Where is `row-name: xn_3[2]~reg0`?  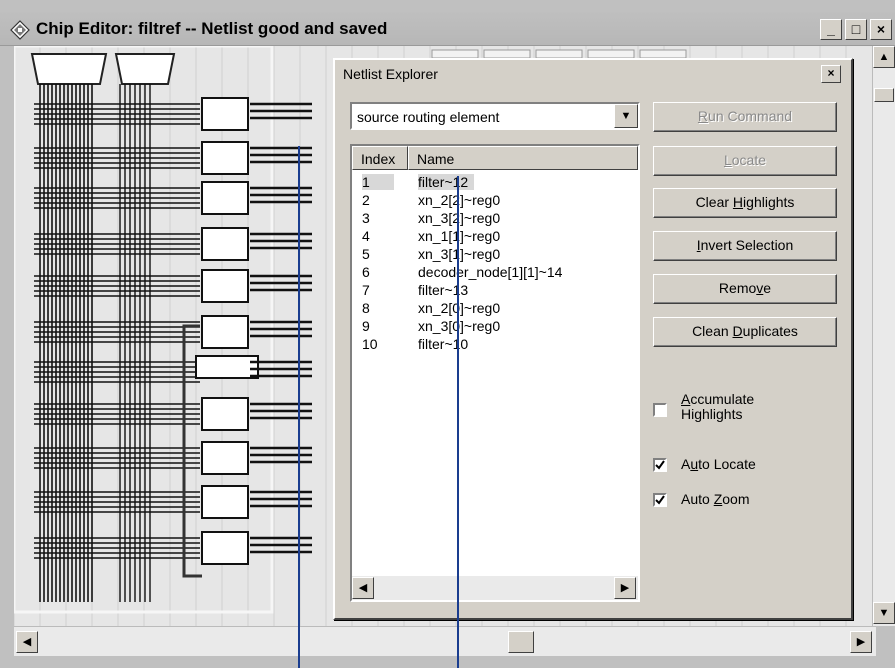 row-name: xn_3[2]~reg0 is located at coordinates (459, 218).